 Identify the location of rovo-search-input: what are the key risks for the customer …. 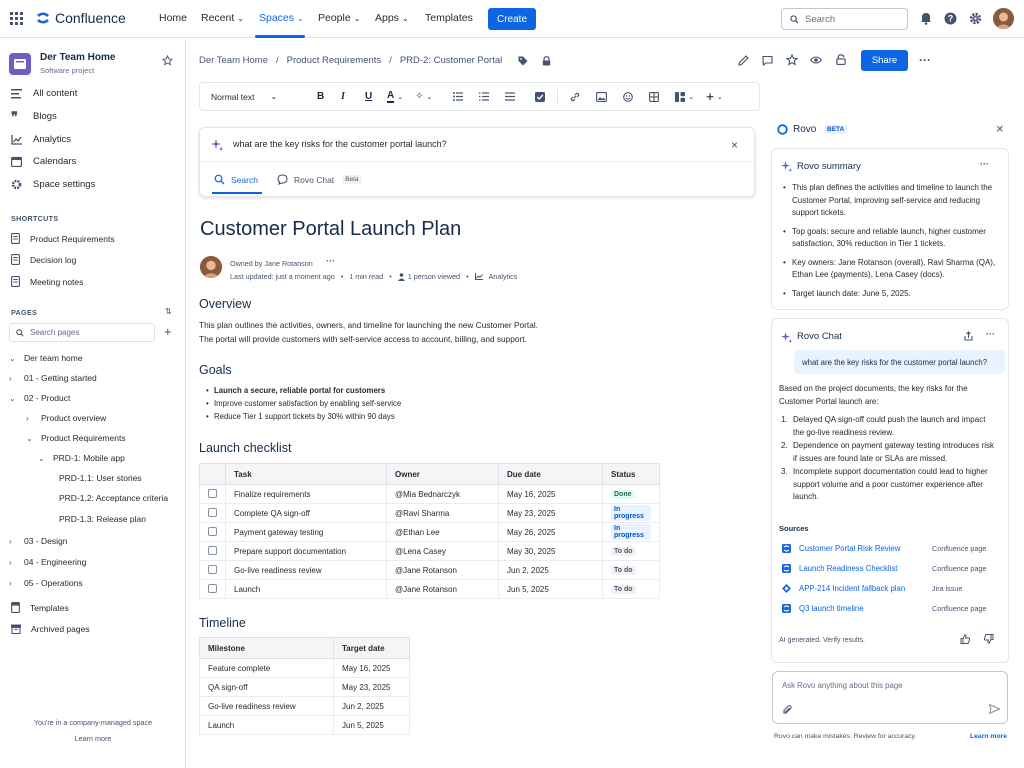
(340, 144).